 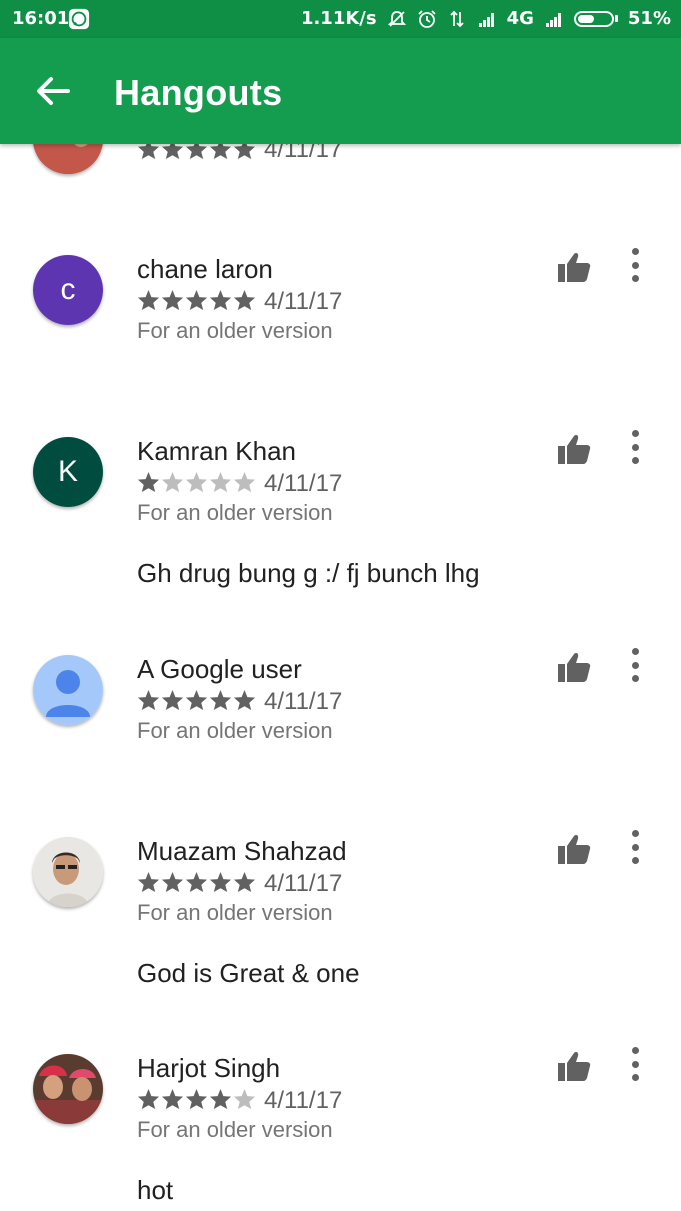 What do you see at coordinates (340, 91) in the screenshot?
I see `app-bar: Hangouts` at bounding box center [340, 91].